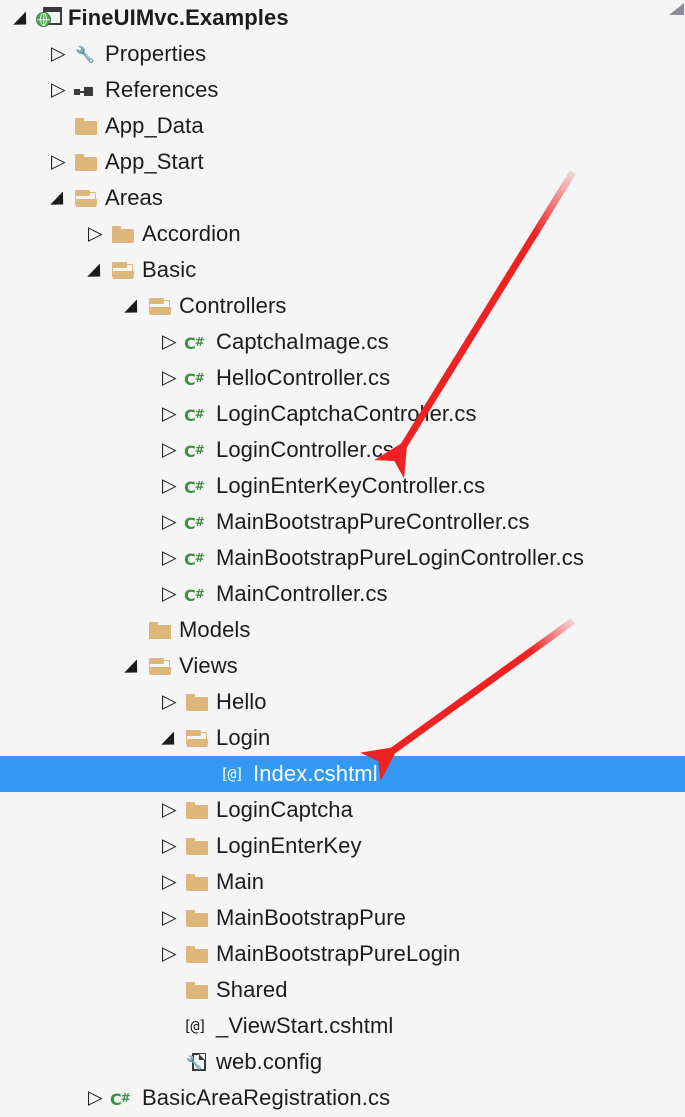 This screenshot has height=1117, width=685. Describe the element at coordinates (342, 486) in the screenshot. I see `tree-item: C# LoginEnterKeyController.cs` at that location.